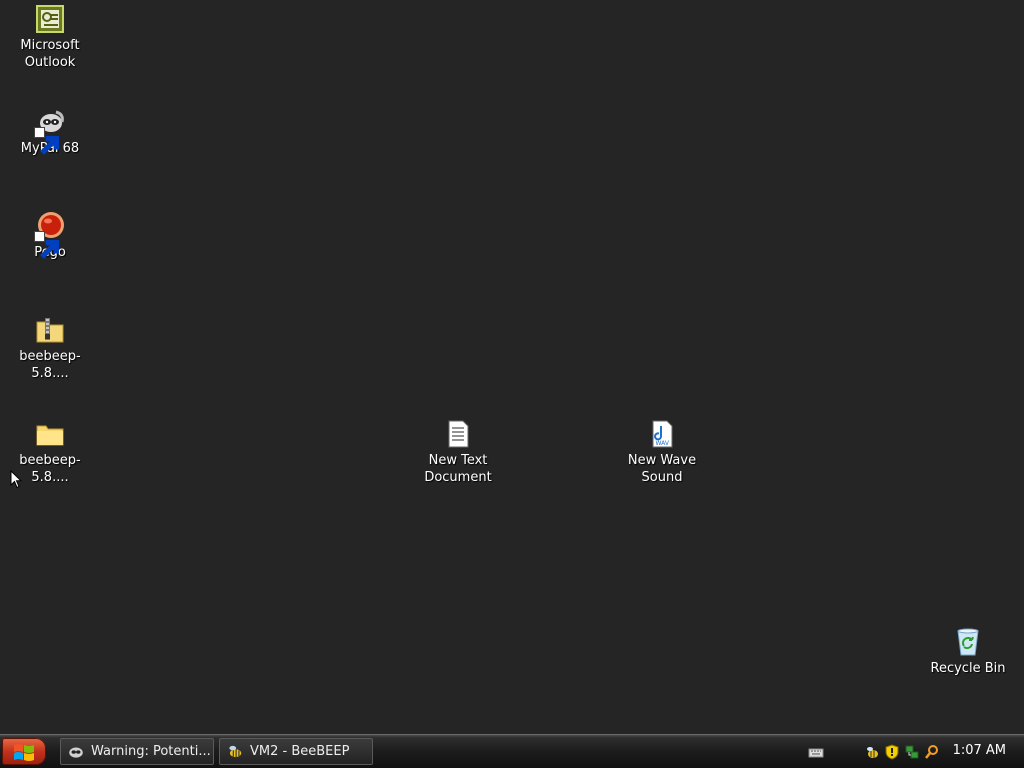 The width and height of the screenshot is (1024, 768). What do you see at coordinates (50, 330) in the screenshot?
I see `zip-folder-icon` at bounding box center [50, 330].